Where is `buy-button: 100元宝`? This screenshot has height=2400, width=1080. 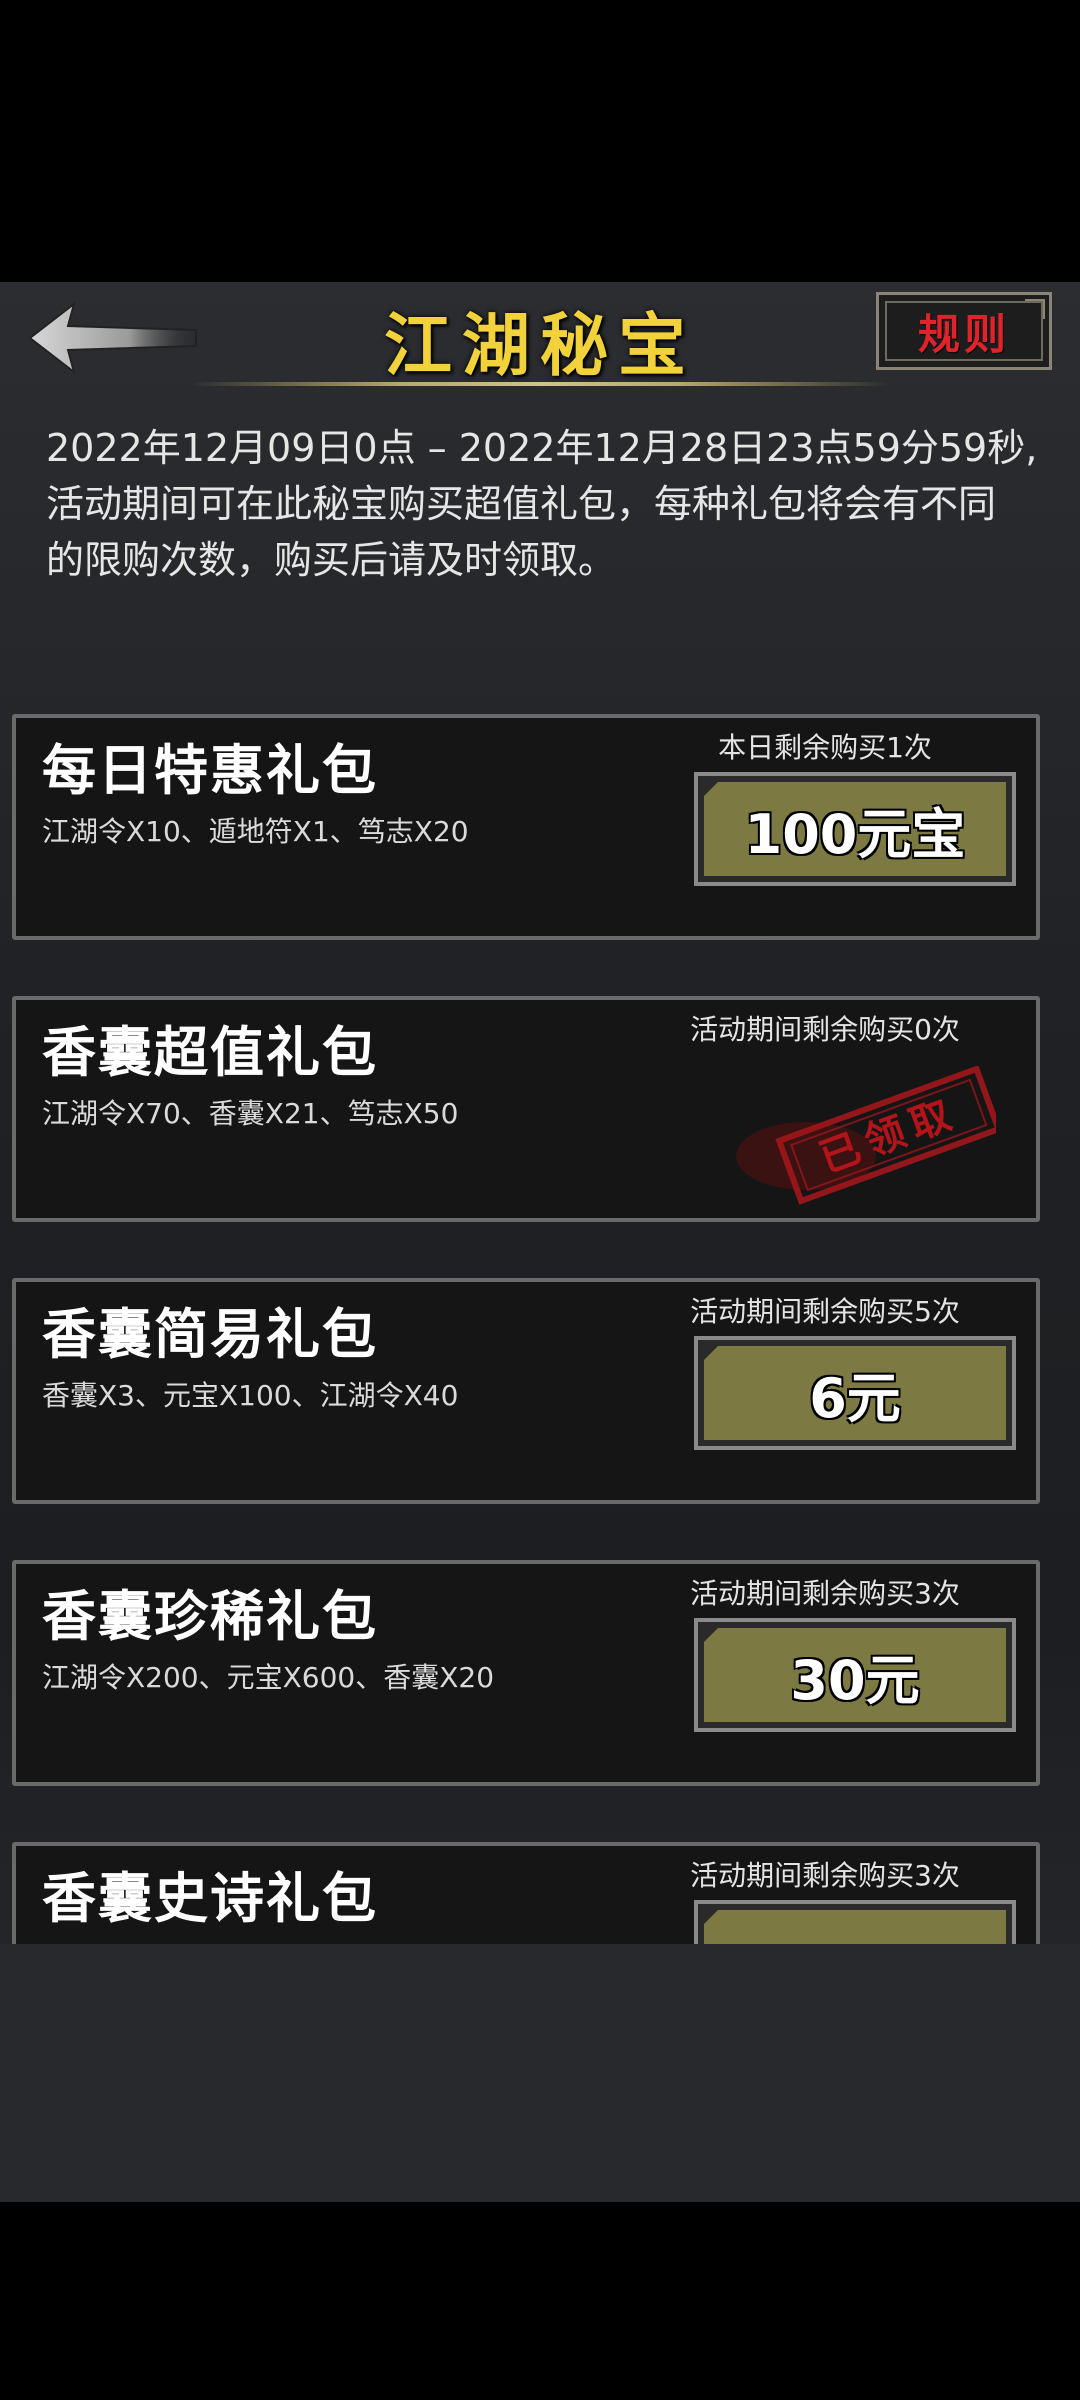 buy-button: 100元宝 is located at coordinates (855, 829).